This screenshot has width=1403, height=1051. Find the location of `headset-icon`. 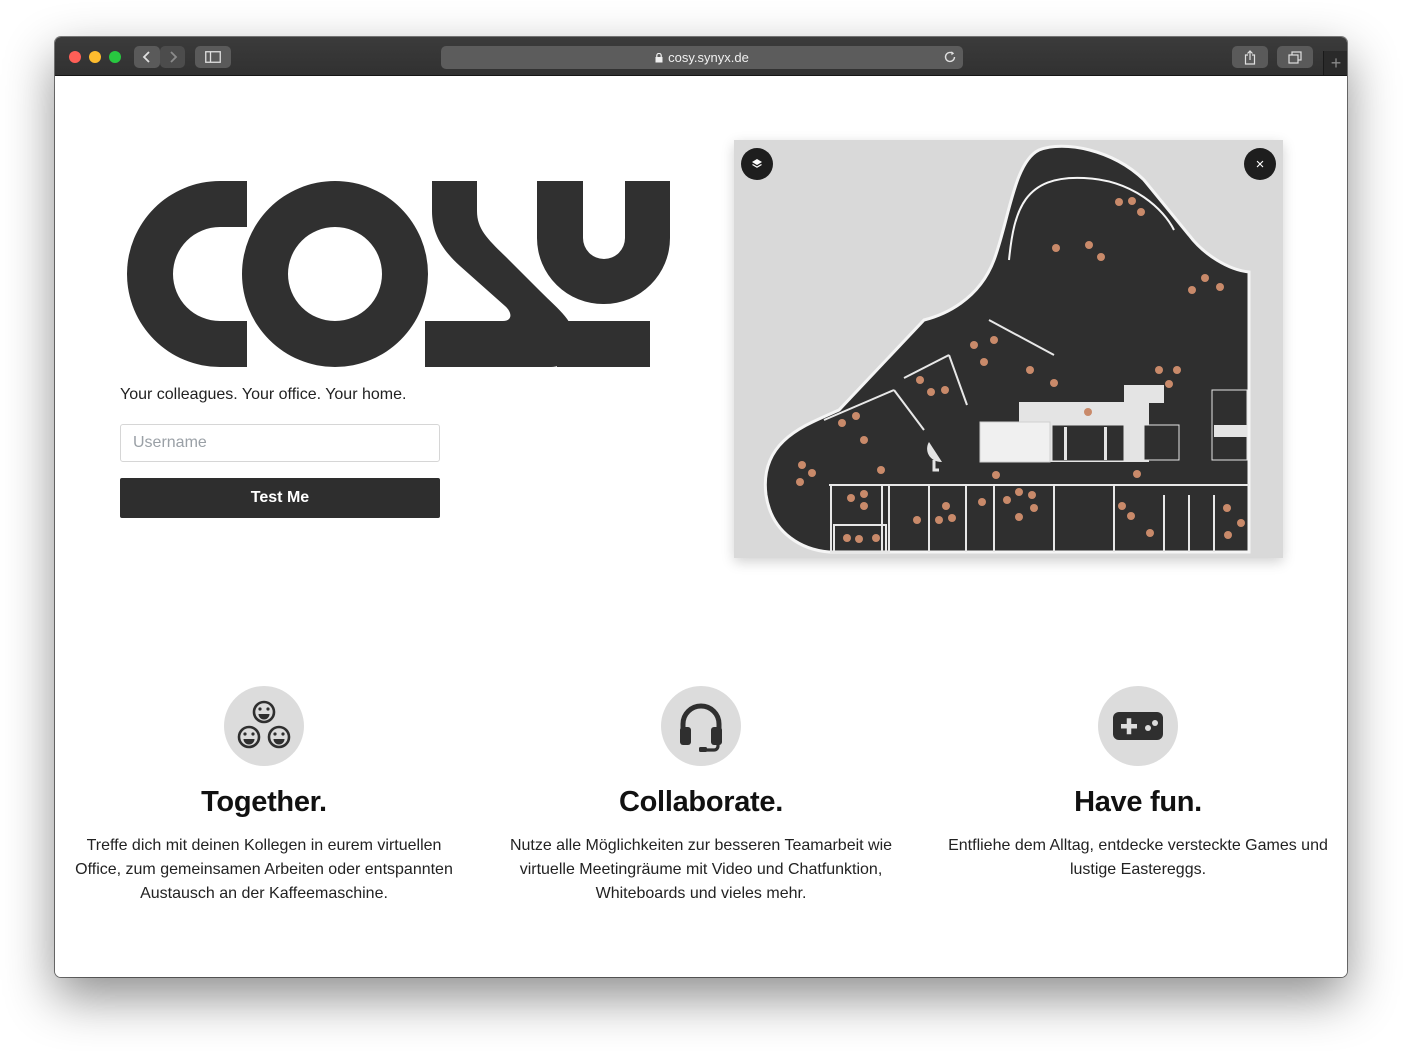

headset-icon is located at coordinates (701, 727).